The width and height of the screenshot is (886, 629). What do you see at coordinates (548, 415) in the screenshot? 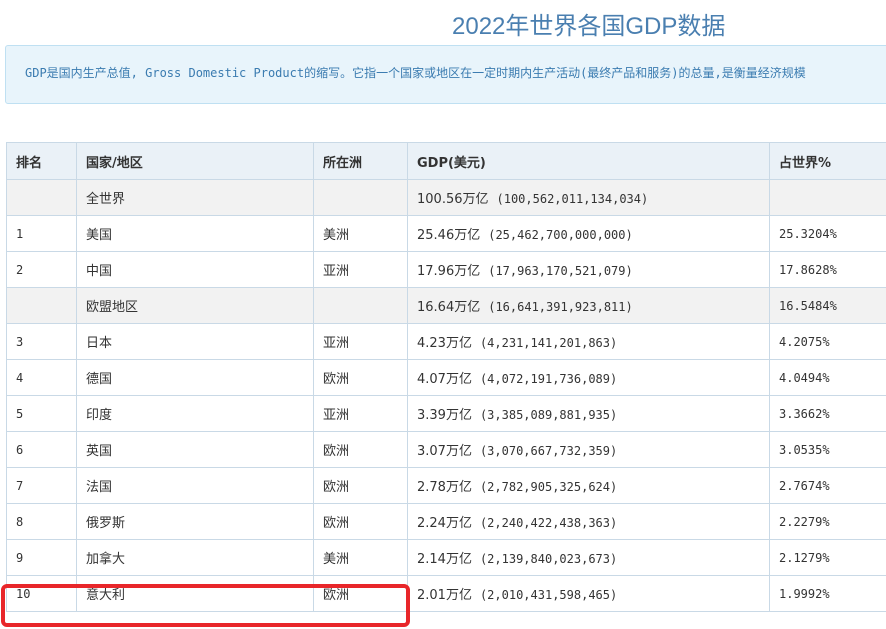
I see `gdp-full: (3,385,089,881,935)` at bounding box center [548, 415].